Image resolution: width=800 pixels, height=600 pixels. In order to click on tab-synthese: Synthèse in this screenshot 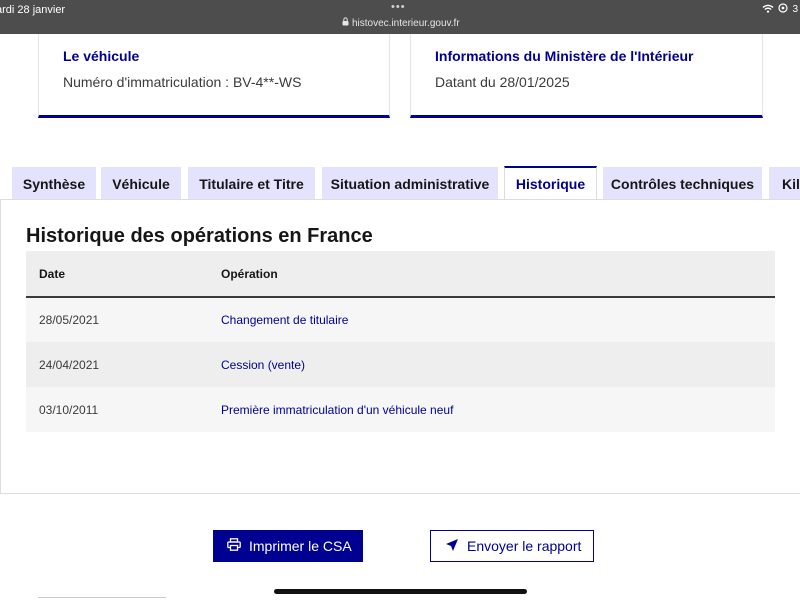, I will do `click(54, 183)`.